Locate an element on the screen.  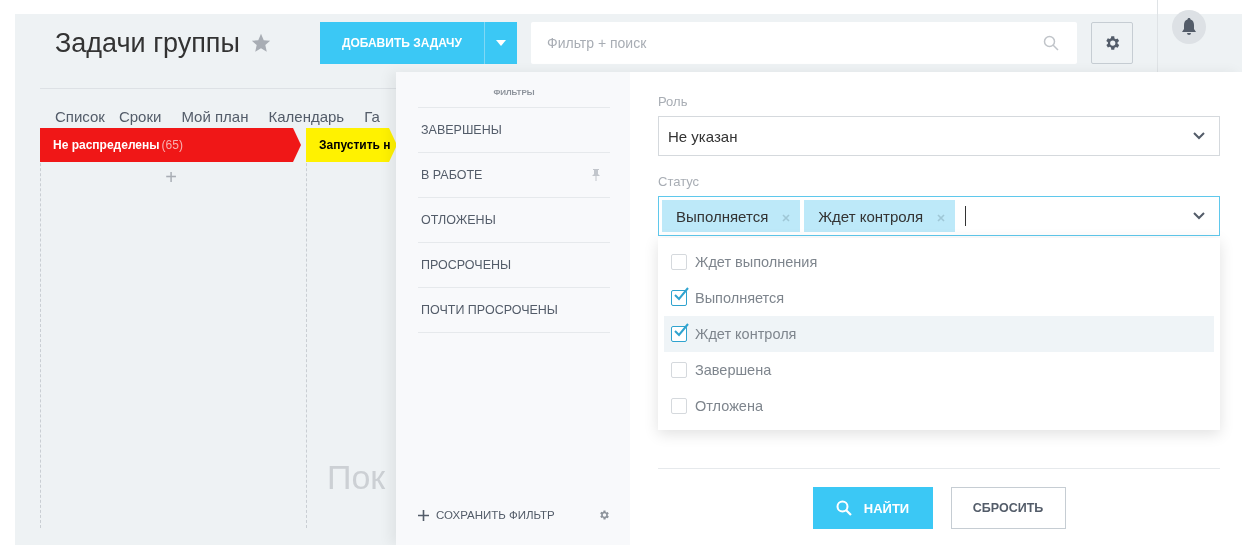
text-cursor is located at coordinates (966, 216).